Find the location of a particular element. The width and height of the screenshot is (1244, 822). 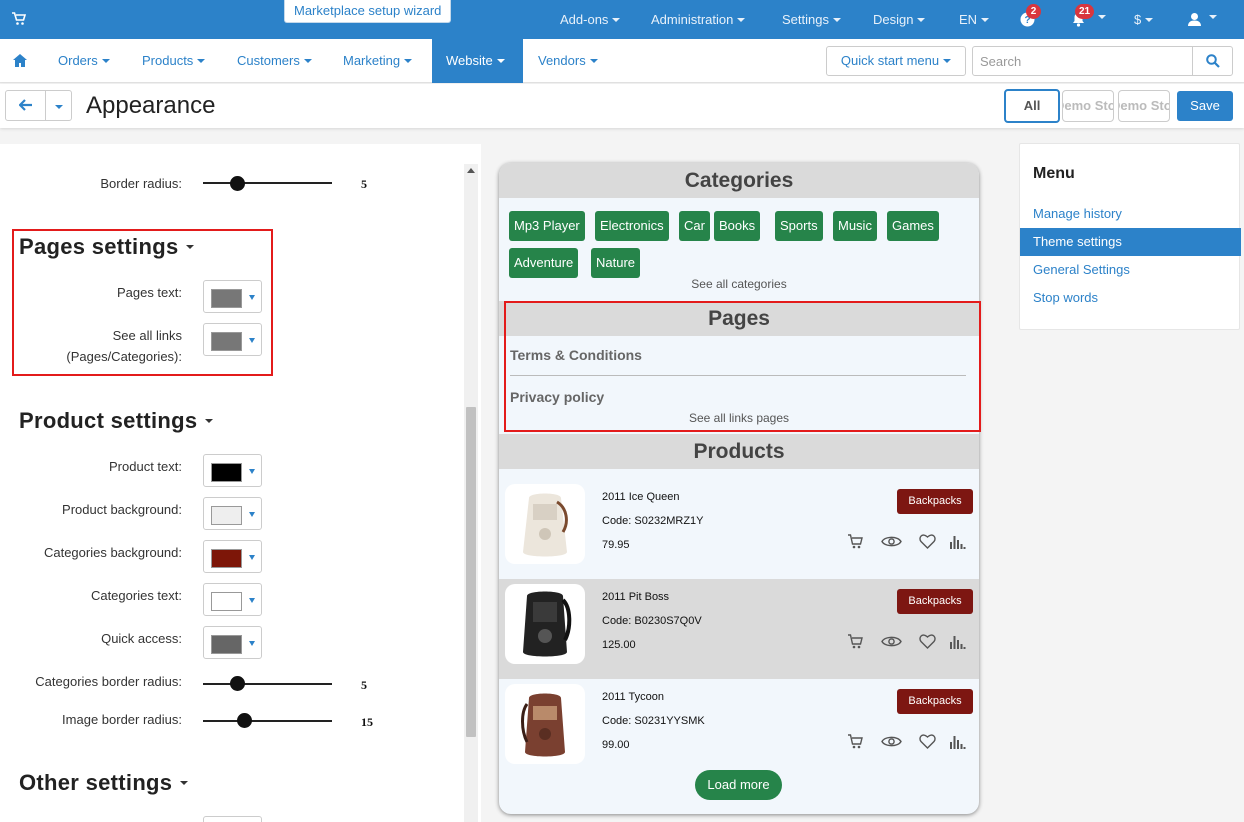

other-color-picker is located at coordinates (232, 819).